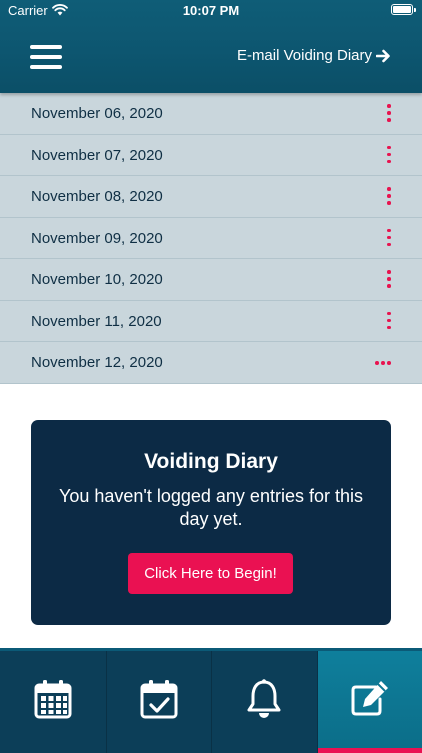  What do you see at coordinates (96, 321) in the screenshot?
I see `date-label: November 11, 2020` at bounding box center [96, 321].